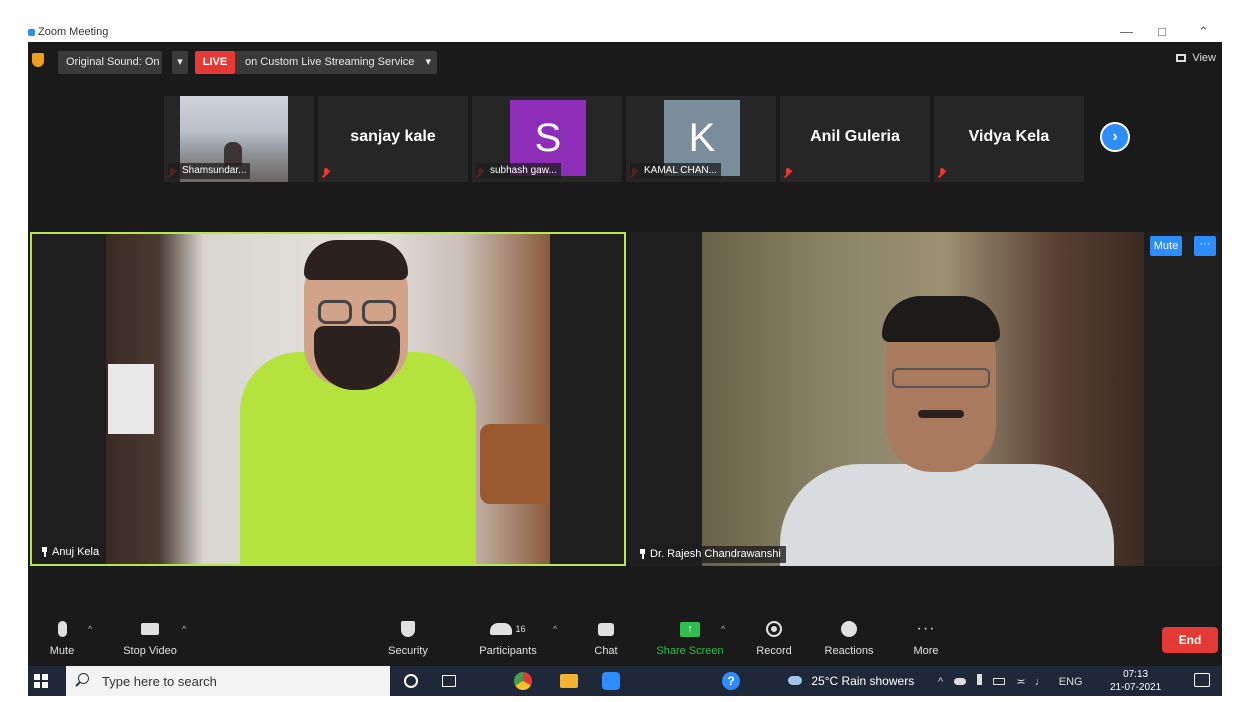 This screenshot has height=702, width=1246. Describe the element at coordinates (379, 312) in the screenshot. I see `glasses-right` at that location.